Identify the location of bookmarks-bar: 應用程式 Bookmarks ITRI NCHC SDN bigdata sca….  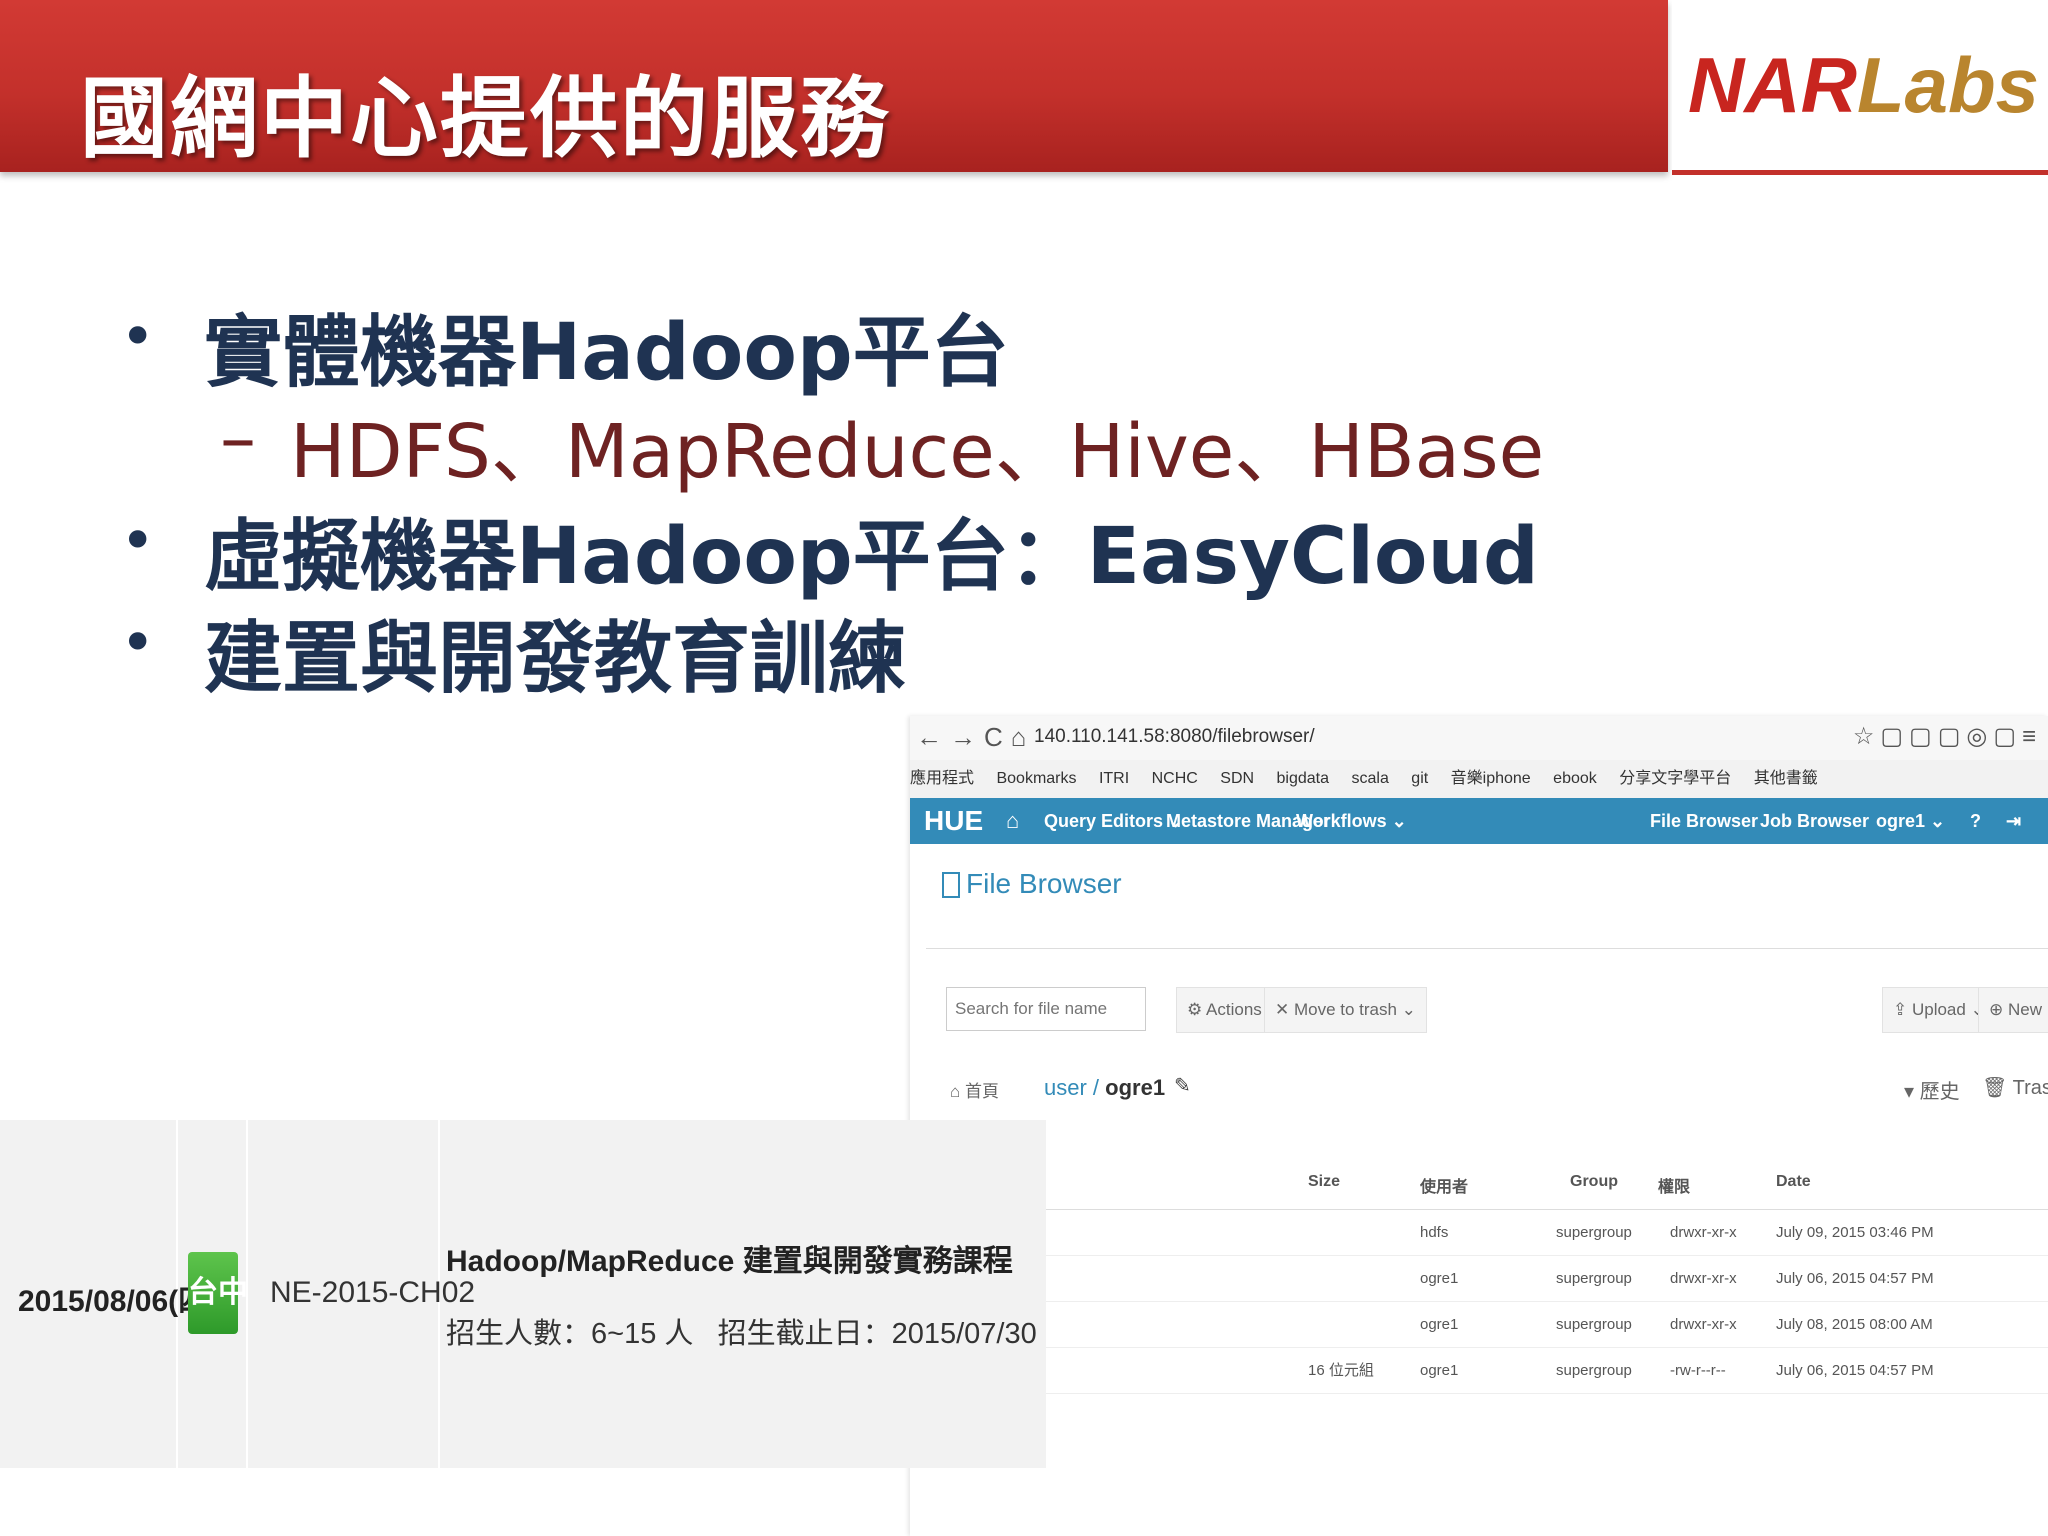
(1479, 779).